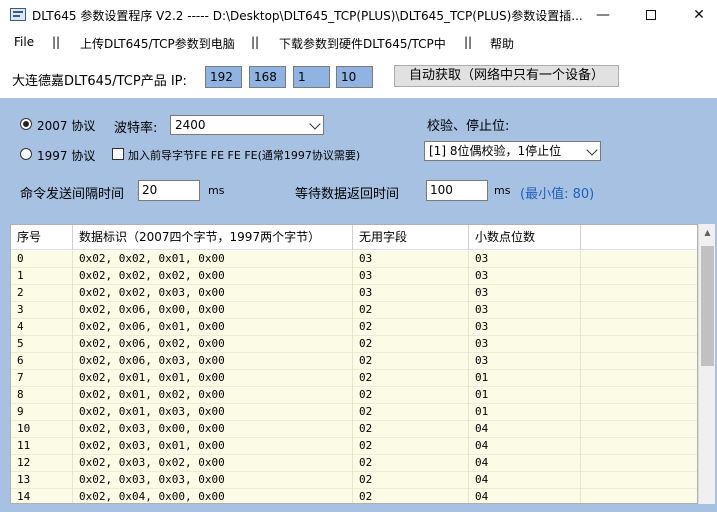 The image size is (717, 512). I want to click on cell-index: 5, so click(42, 344).